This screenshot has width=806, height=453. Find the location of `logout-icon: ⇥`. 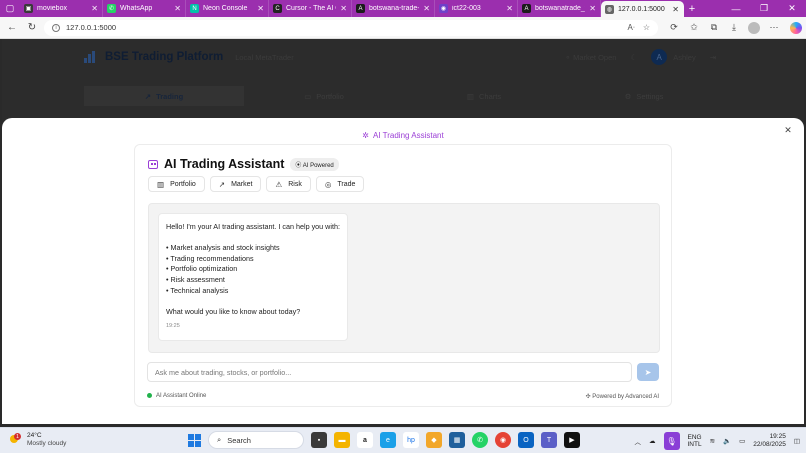

logout-icon: ⇥ is located at coordinates (713, 57).